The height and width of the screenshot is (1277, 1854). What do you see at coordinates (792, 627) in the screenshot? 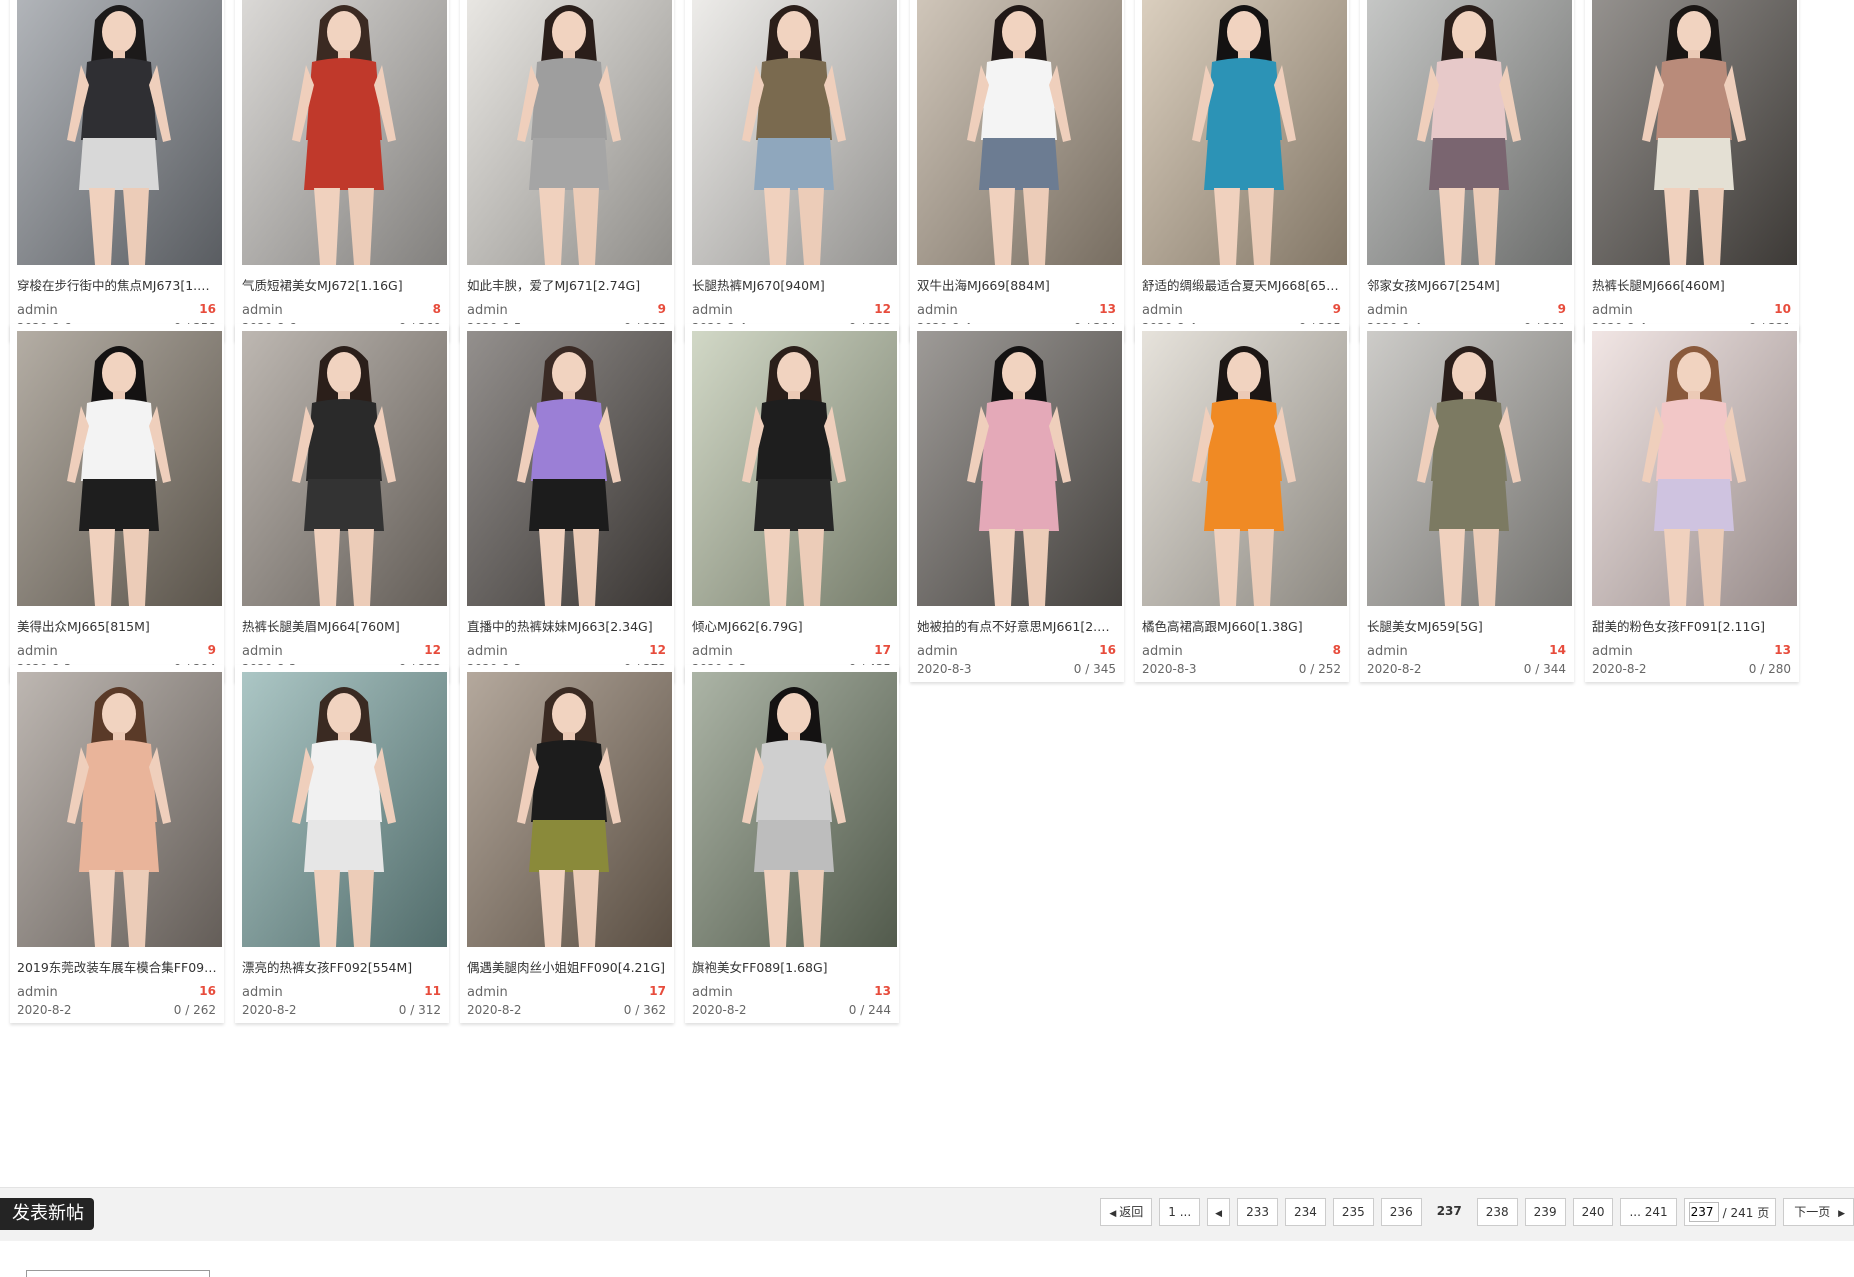
I see `thread-title: 倾心MJ662[6.79G]` at bounding box center [792, 627].